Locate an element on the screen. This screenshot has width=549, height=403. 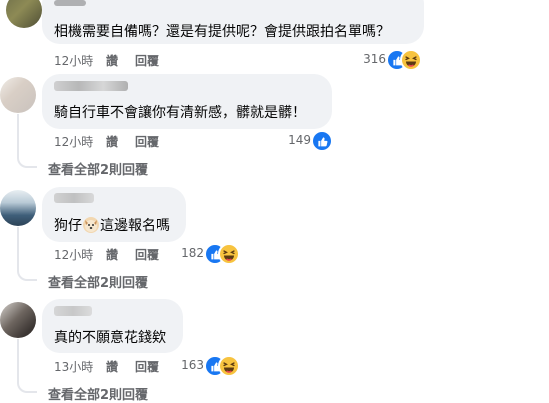
comment-text: 狗仔 這邊報名嗎 is located at coordinates (112, 225).